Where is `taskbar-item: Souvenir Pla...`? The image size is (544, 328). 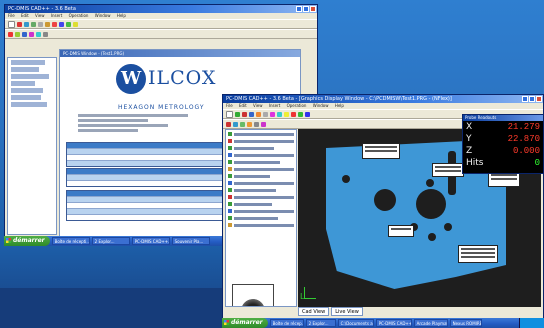 taskbar-item: Souvenir Pla... is located at coordinates (190, 241).